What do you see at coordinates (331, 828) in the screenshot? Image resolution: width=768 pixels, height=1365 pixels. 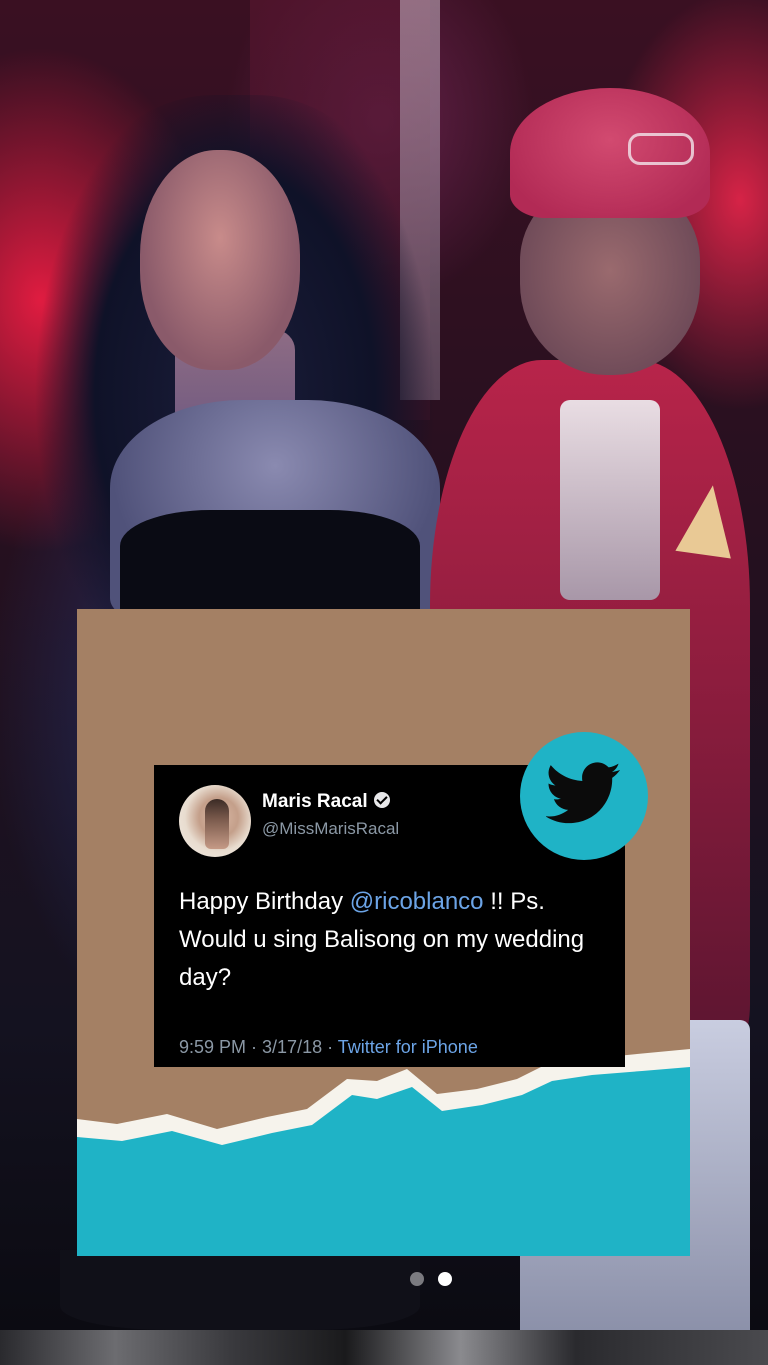 I see `user-handle: @MissMarisRacal` at bounding box center [331, 828].